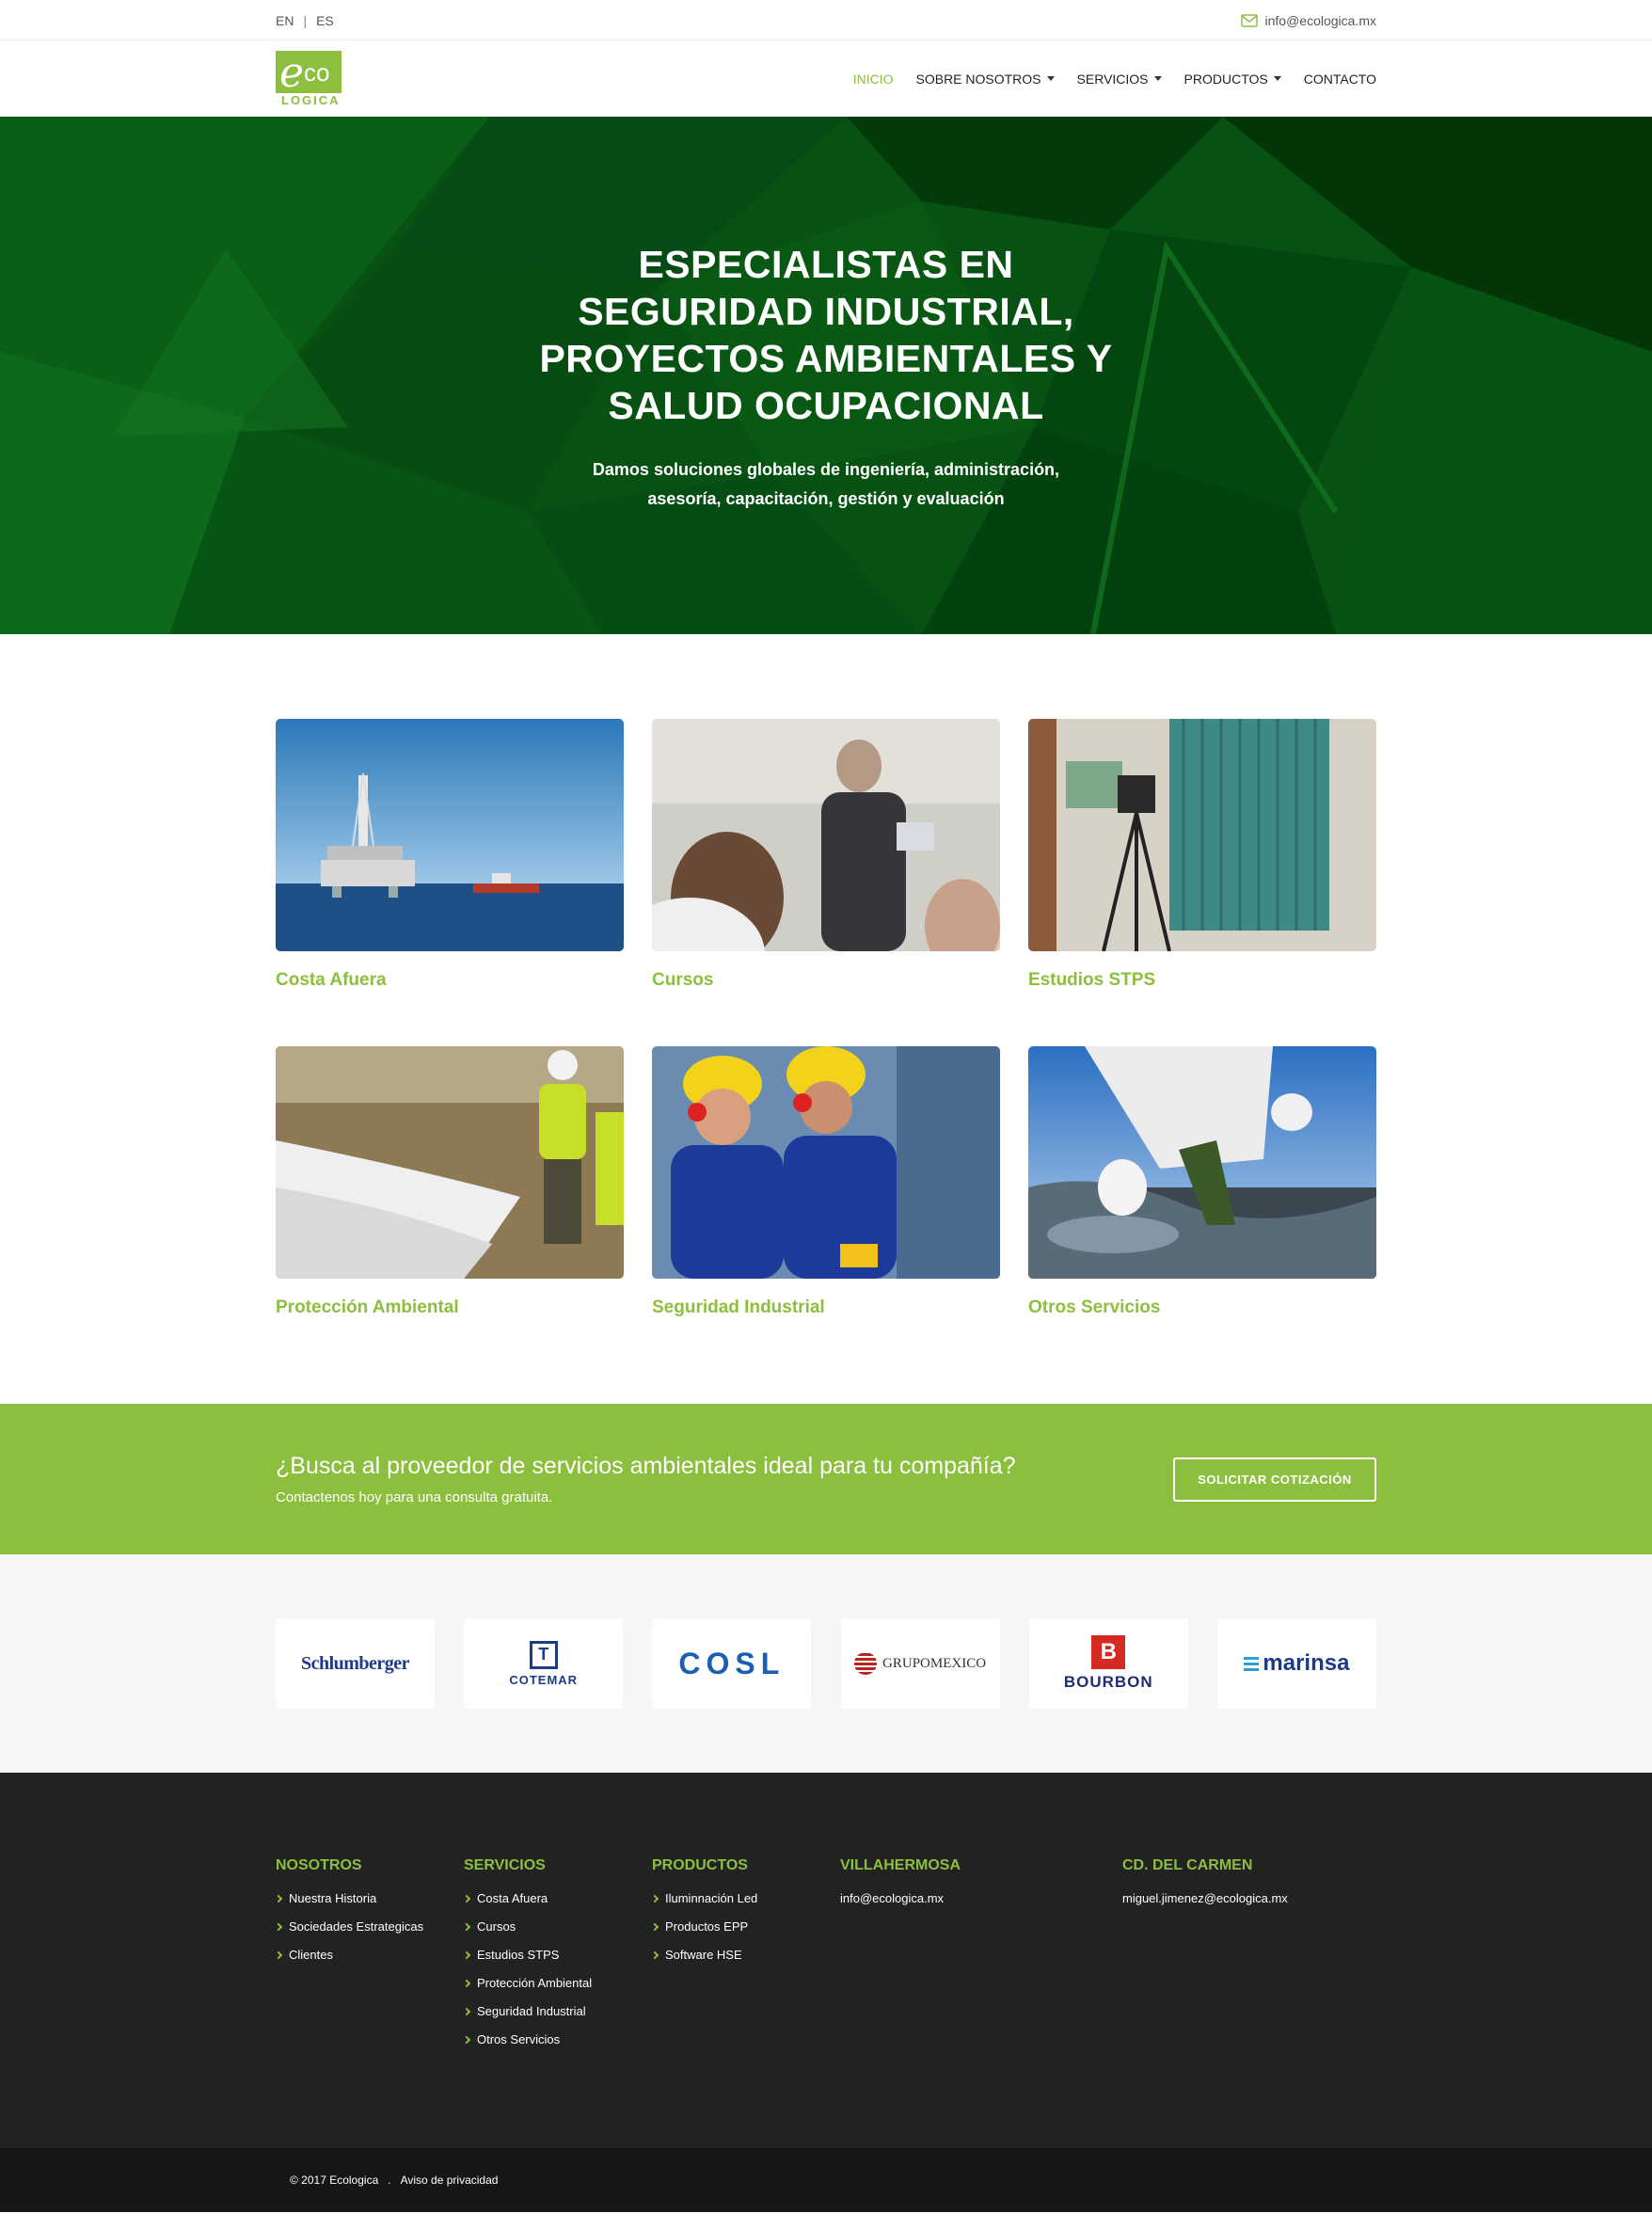 The image size is (1652, 2213). I want to click on footer-link: Sociedades Estrategicas, so click(369, 1927).